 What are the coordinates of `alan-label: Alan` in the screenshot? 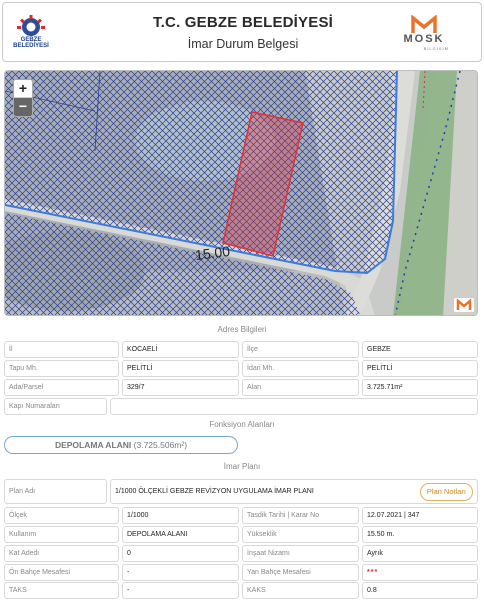 It's located at (300, 387).